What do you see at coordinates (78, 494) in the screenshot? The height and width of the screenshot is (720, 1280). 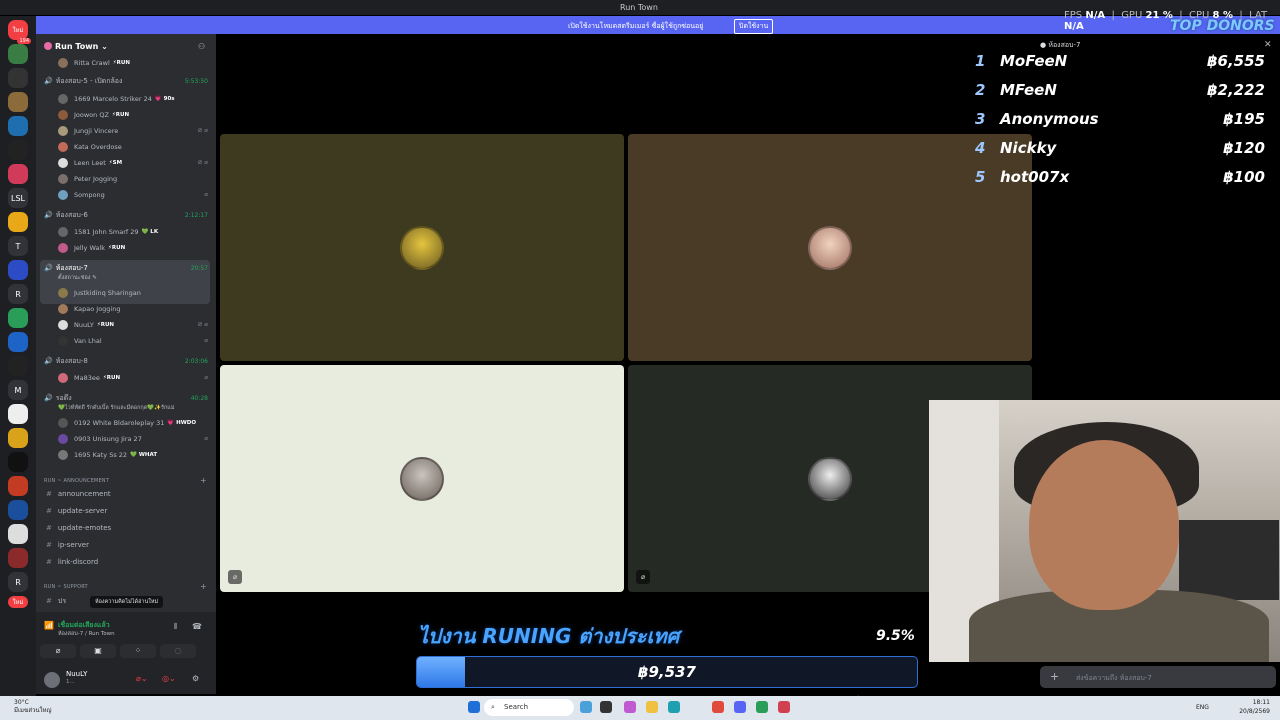 I see `text-channel: # announcement` at bounding box center [78, 494].